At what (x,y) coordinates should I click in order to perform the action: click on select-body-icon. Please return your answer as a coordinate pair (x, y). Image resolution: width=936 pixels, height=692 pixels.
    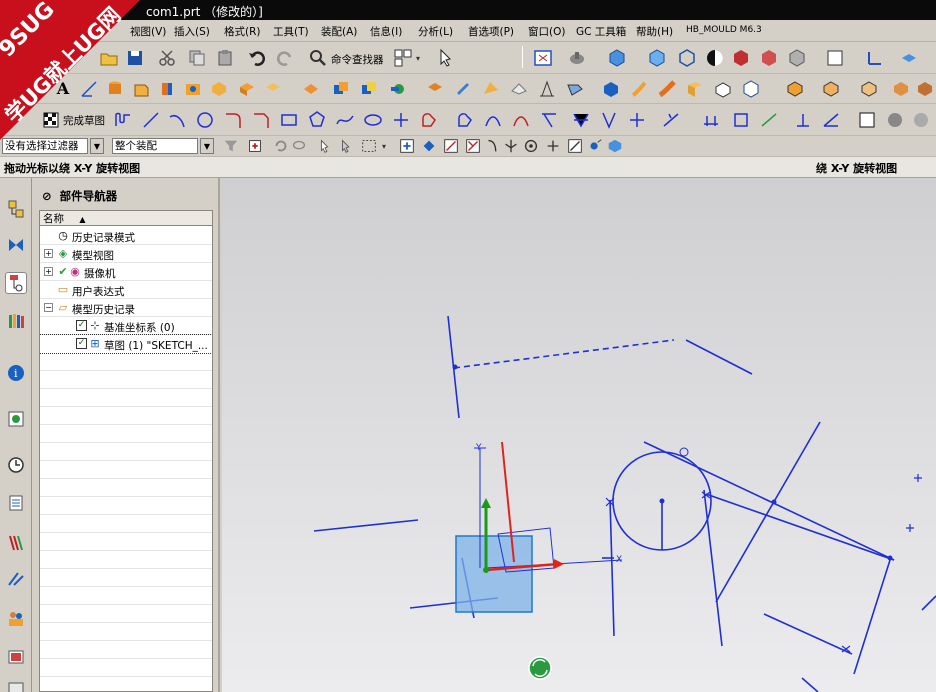
    Looking at the image, I should click on (347, 146).